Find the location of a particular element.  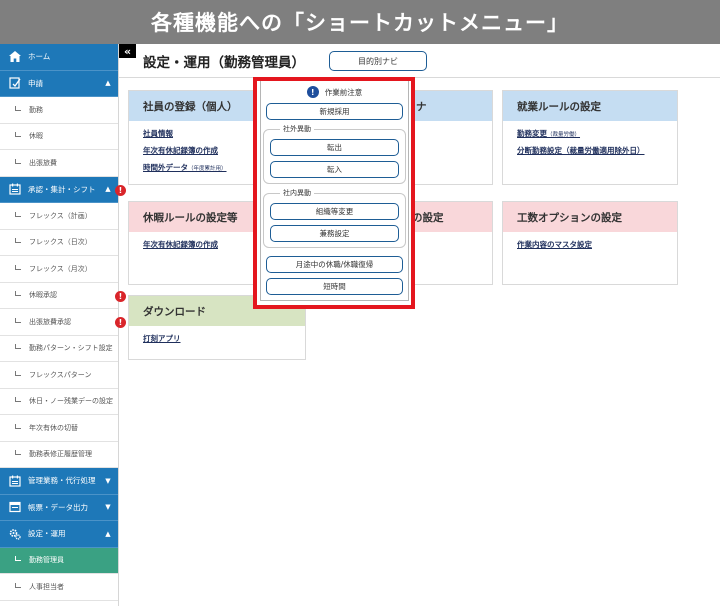

sidebar-section-17: 帳票・データ出力 ▼ is located at coordinates (59, 507).